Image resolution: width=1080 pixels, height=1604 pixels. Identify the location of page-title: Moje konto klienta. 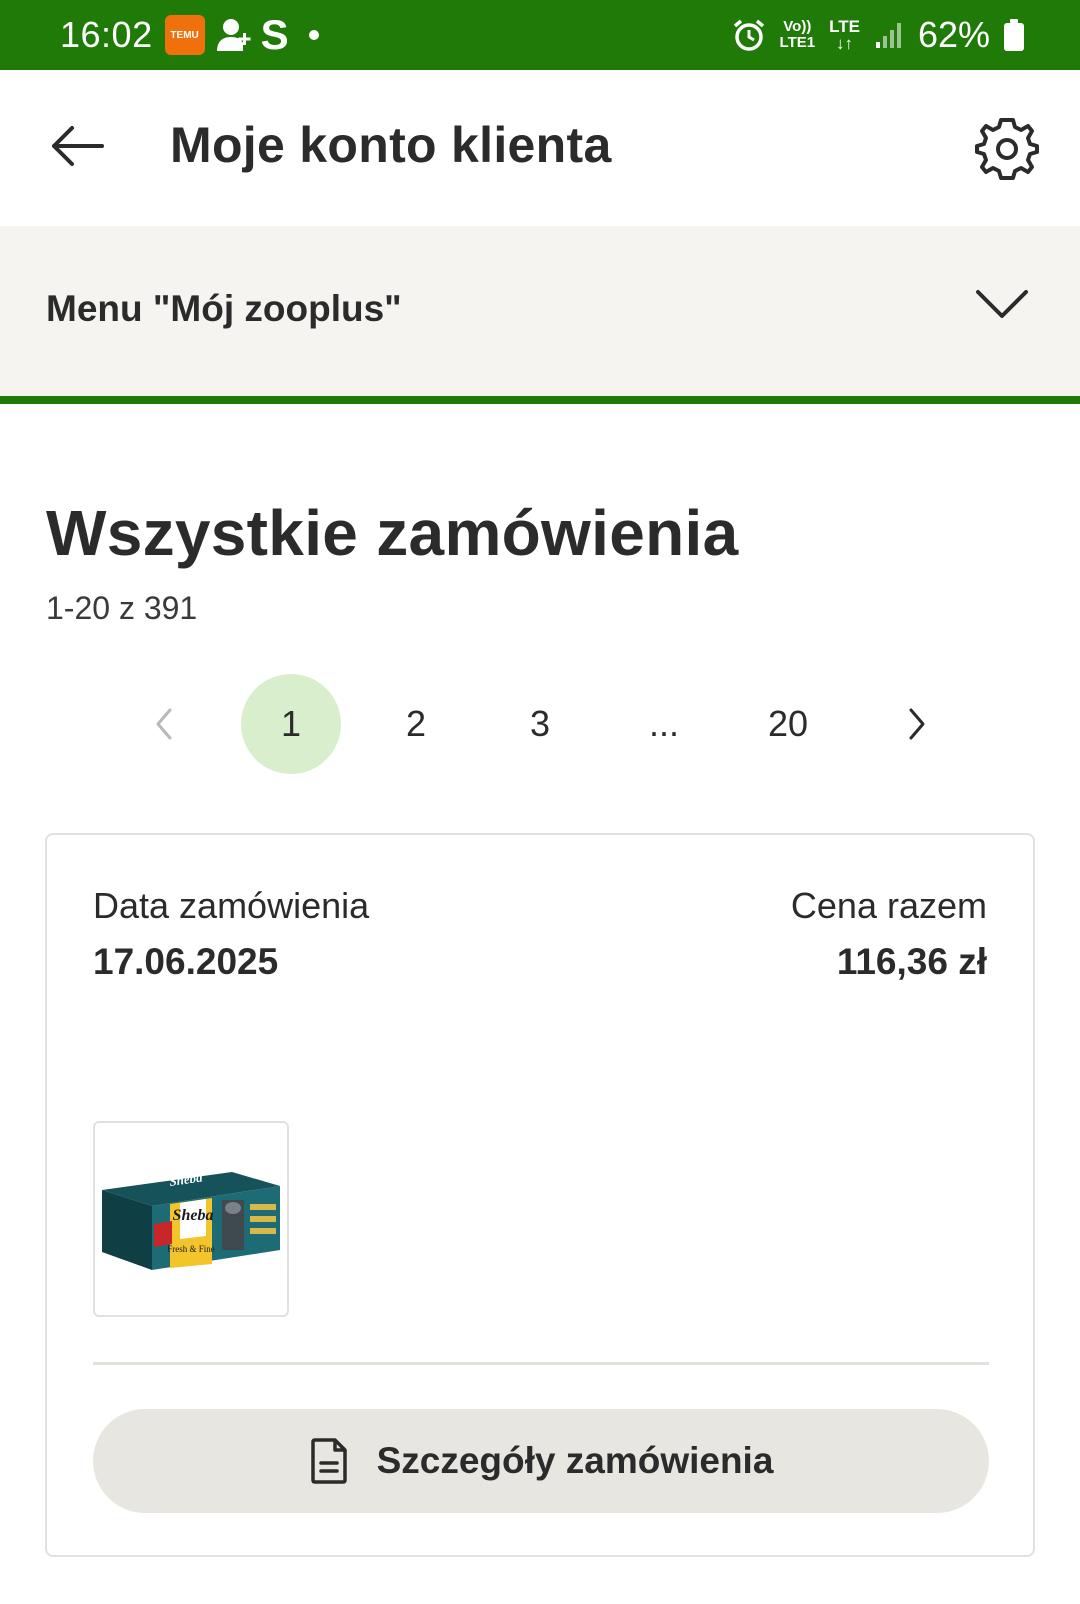
(391, 145).